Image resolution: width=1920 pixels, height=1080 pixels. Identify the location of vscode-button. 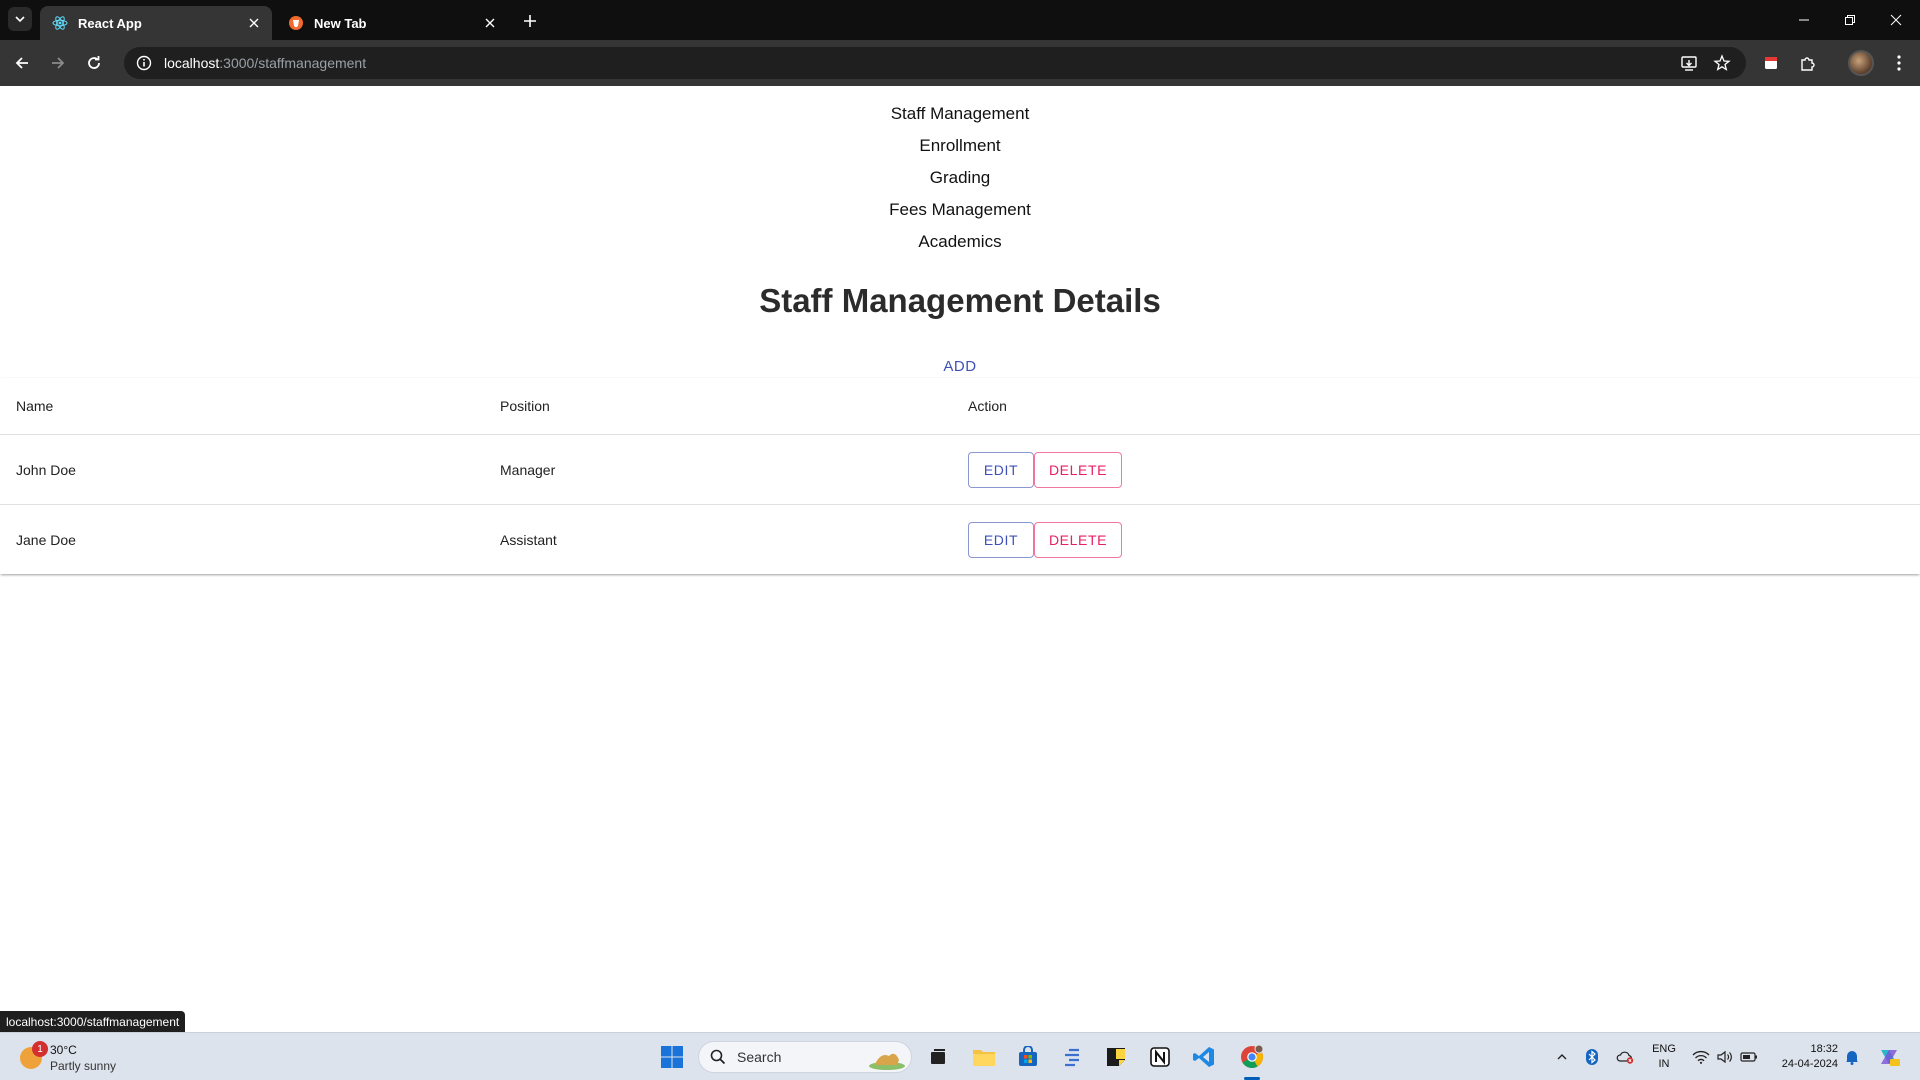
(1204, 1057).